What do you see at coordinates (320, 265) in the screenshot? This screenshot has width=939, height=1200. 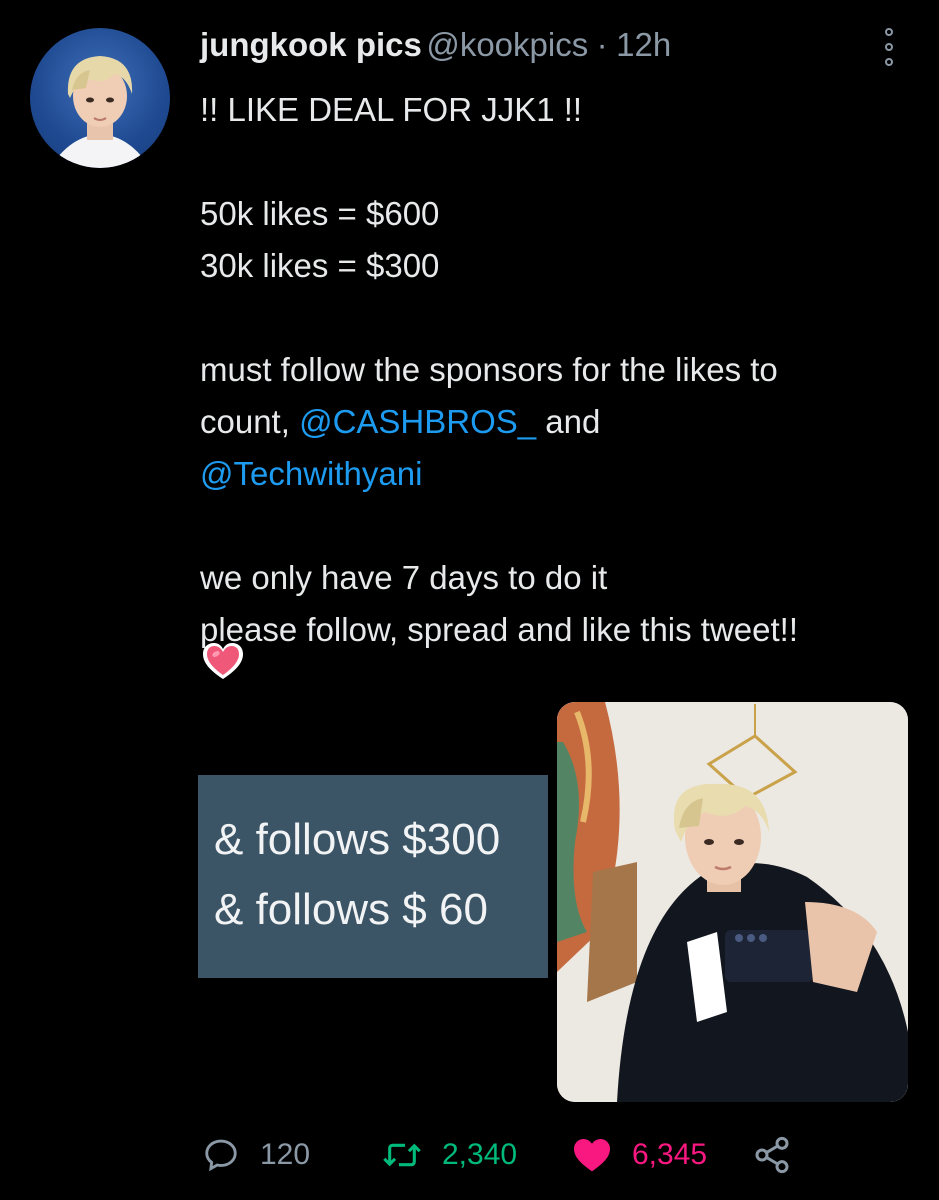 I see `tweet-line: 30k likes = $300` at bounding box center [320, 265].